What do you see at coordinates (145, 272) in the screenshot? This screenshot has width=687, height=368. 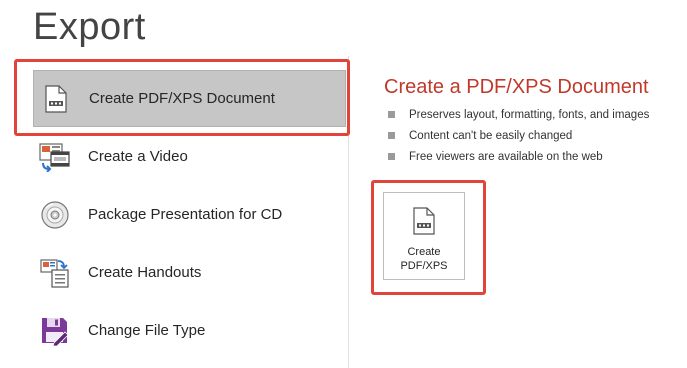 I see `export-item-label: Create Handouts` at bounding box center [145, 272].